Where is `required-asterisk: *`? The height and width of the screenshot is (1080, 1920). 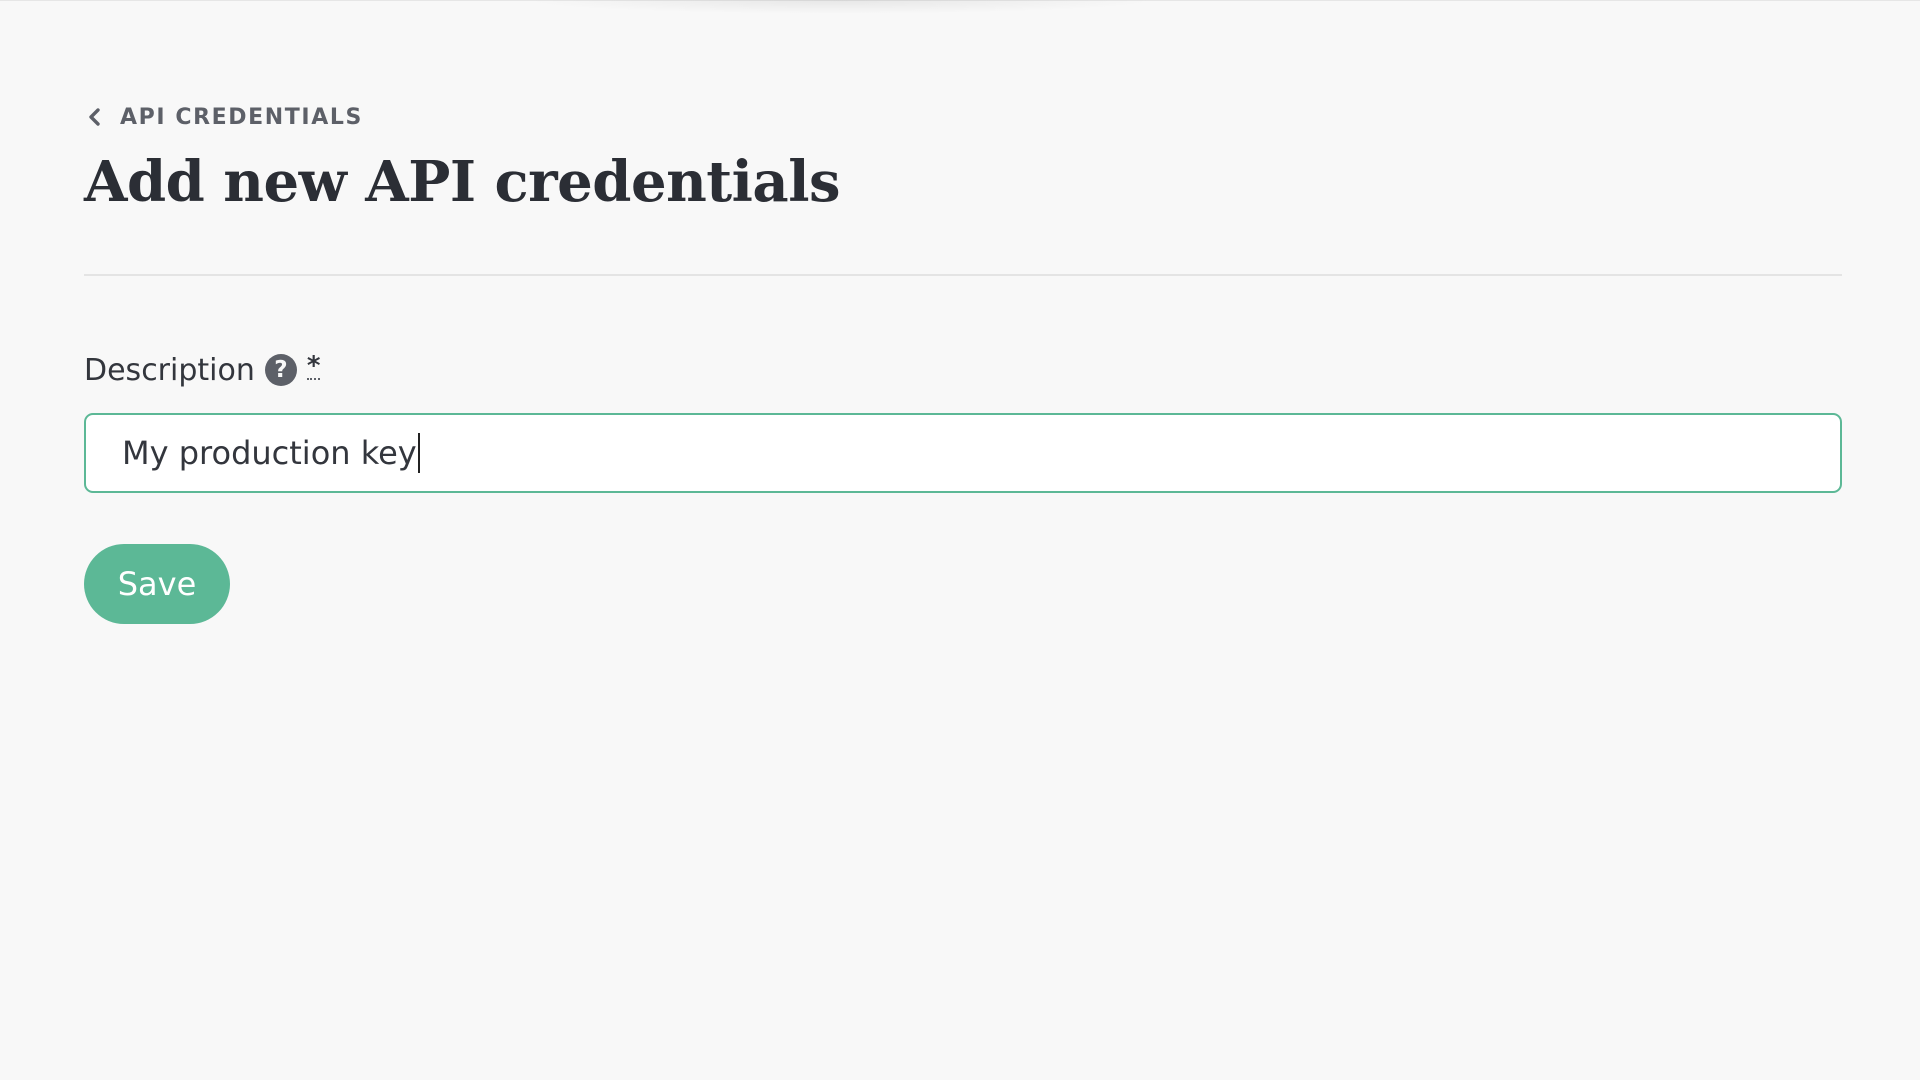 required-asterisk: * is located at coordinates (313, 366).